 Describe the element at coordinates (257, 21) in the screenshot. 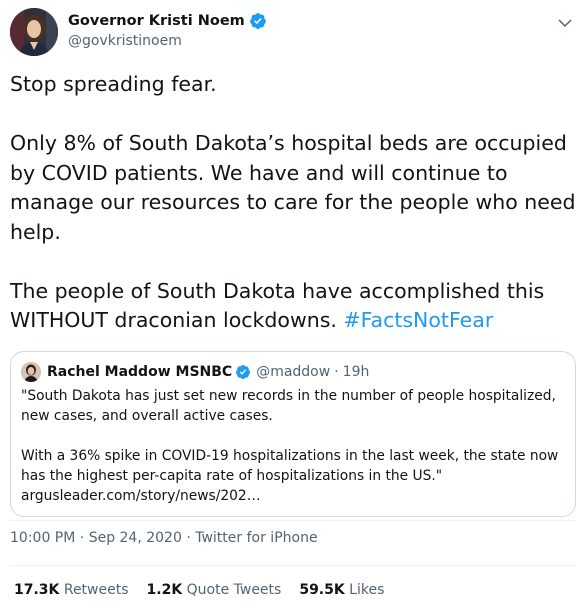

I see `verified-badge-icon` at that location.